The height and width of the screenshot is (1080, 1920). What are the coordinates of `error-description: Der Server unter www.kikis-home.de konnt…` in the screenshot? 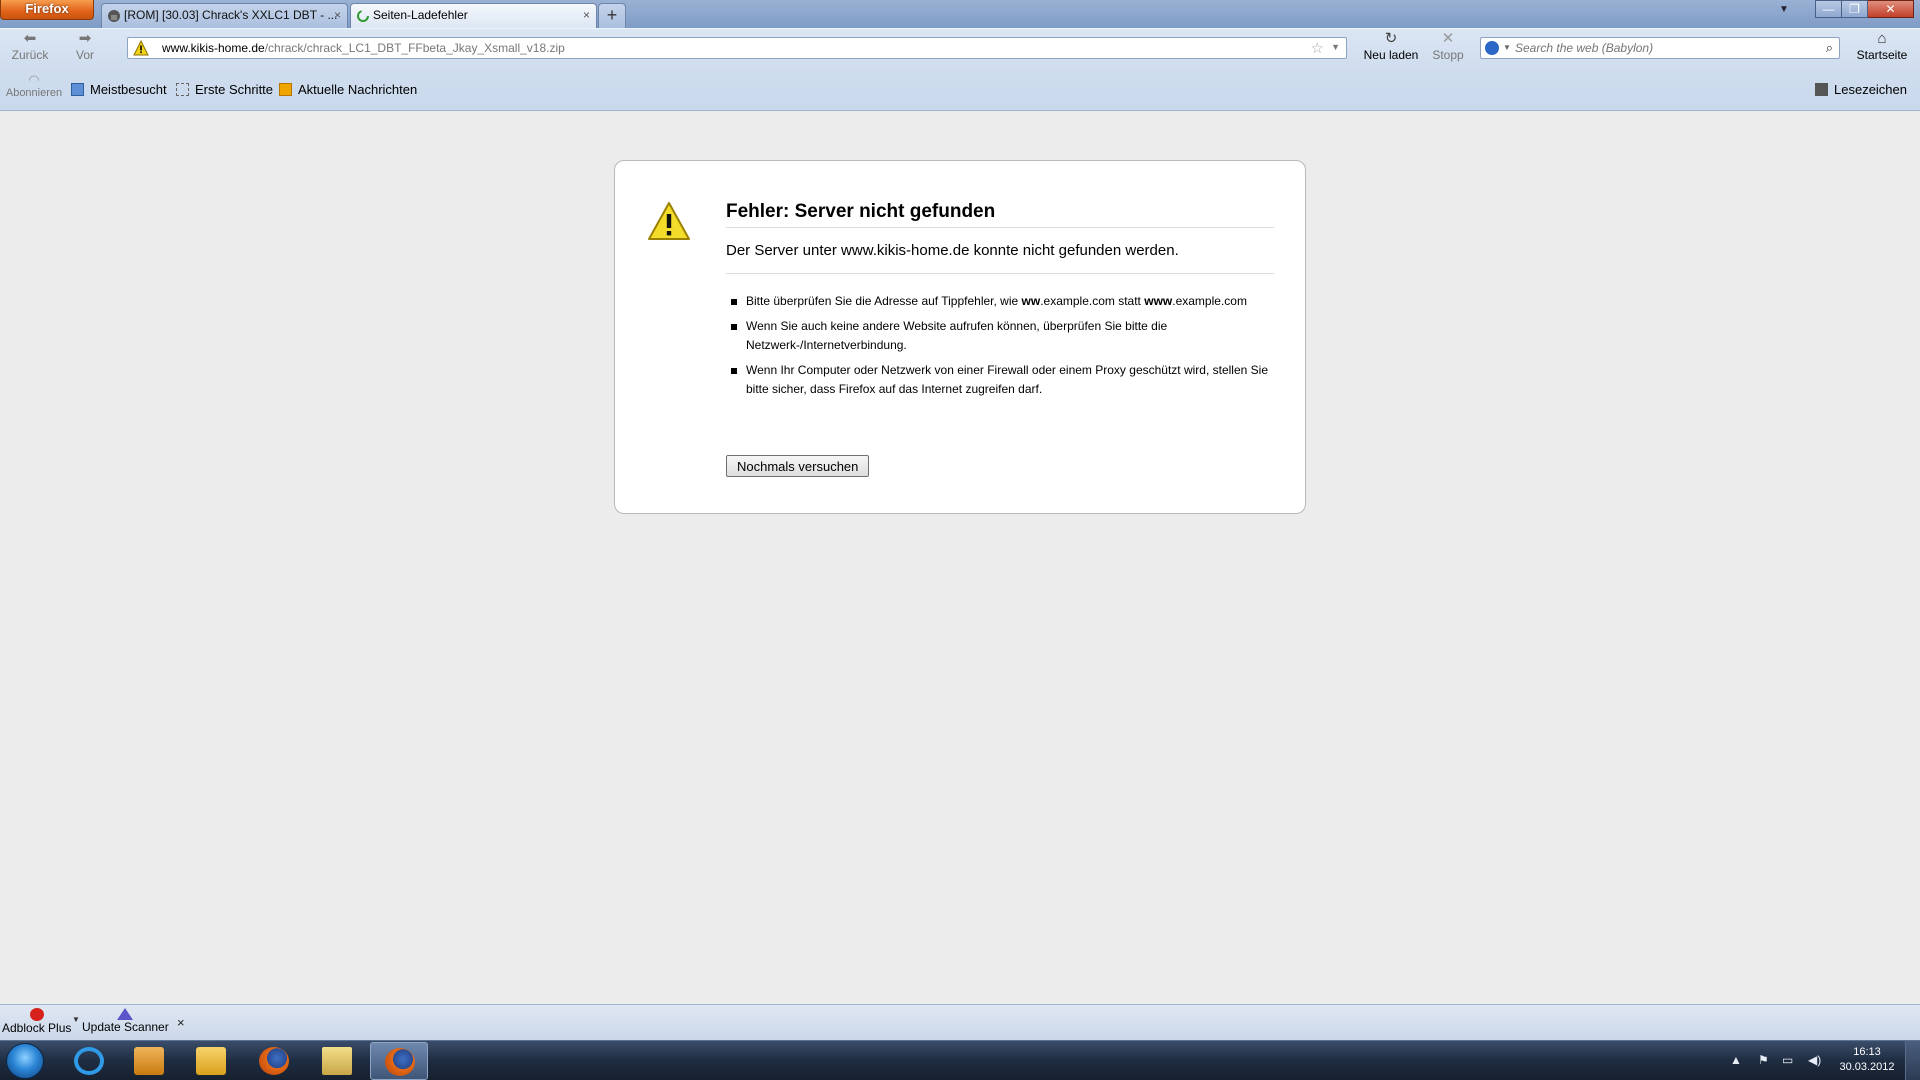 It's located at (1000, 258).